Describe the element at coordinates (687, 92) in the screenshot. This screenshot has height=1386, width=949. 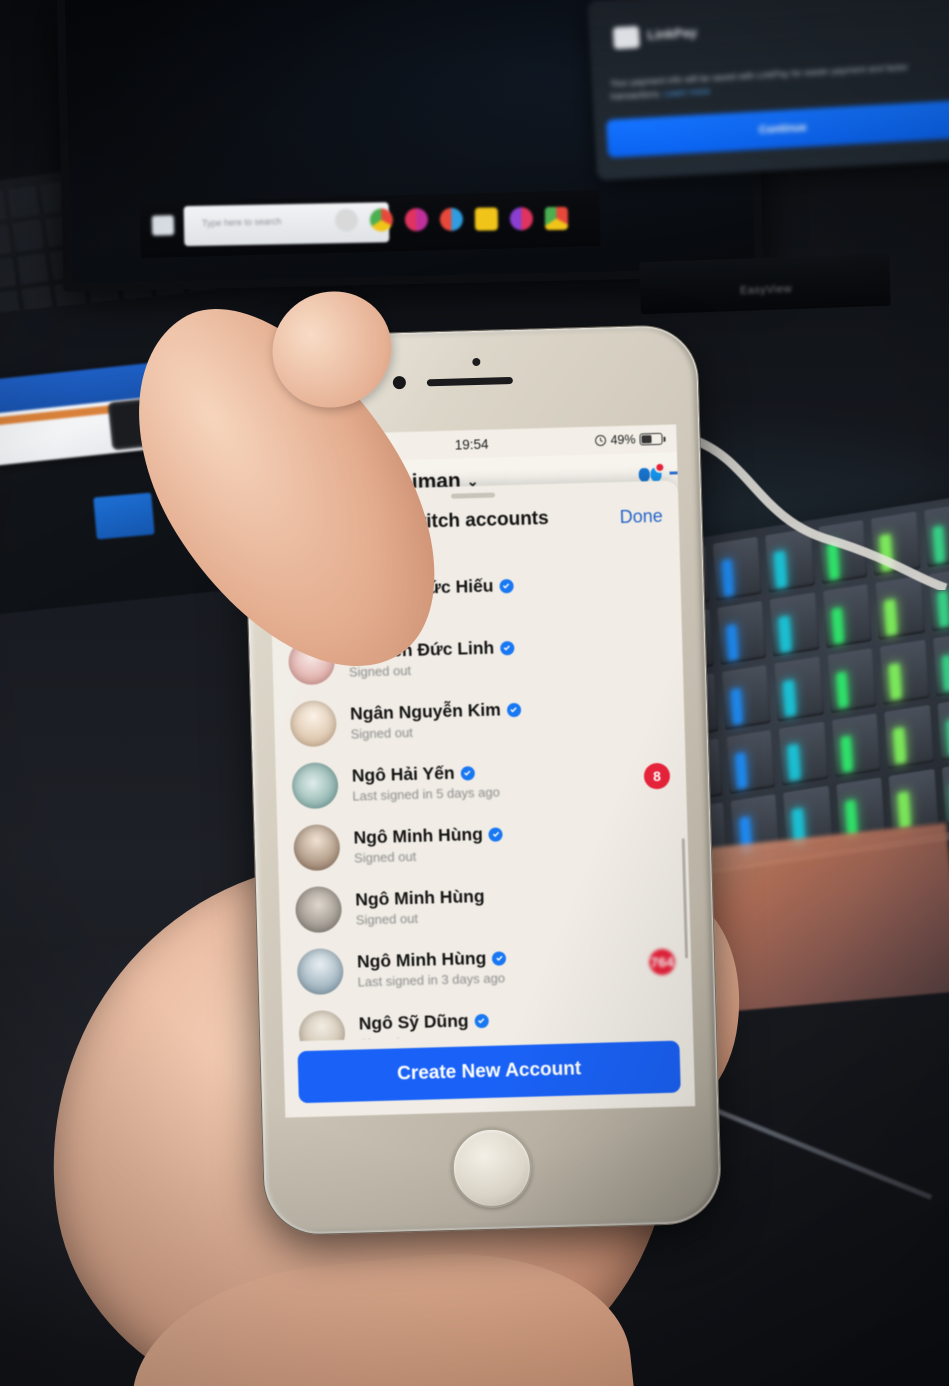
I see `dialog-learn-more-link: Learn more` at that location.